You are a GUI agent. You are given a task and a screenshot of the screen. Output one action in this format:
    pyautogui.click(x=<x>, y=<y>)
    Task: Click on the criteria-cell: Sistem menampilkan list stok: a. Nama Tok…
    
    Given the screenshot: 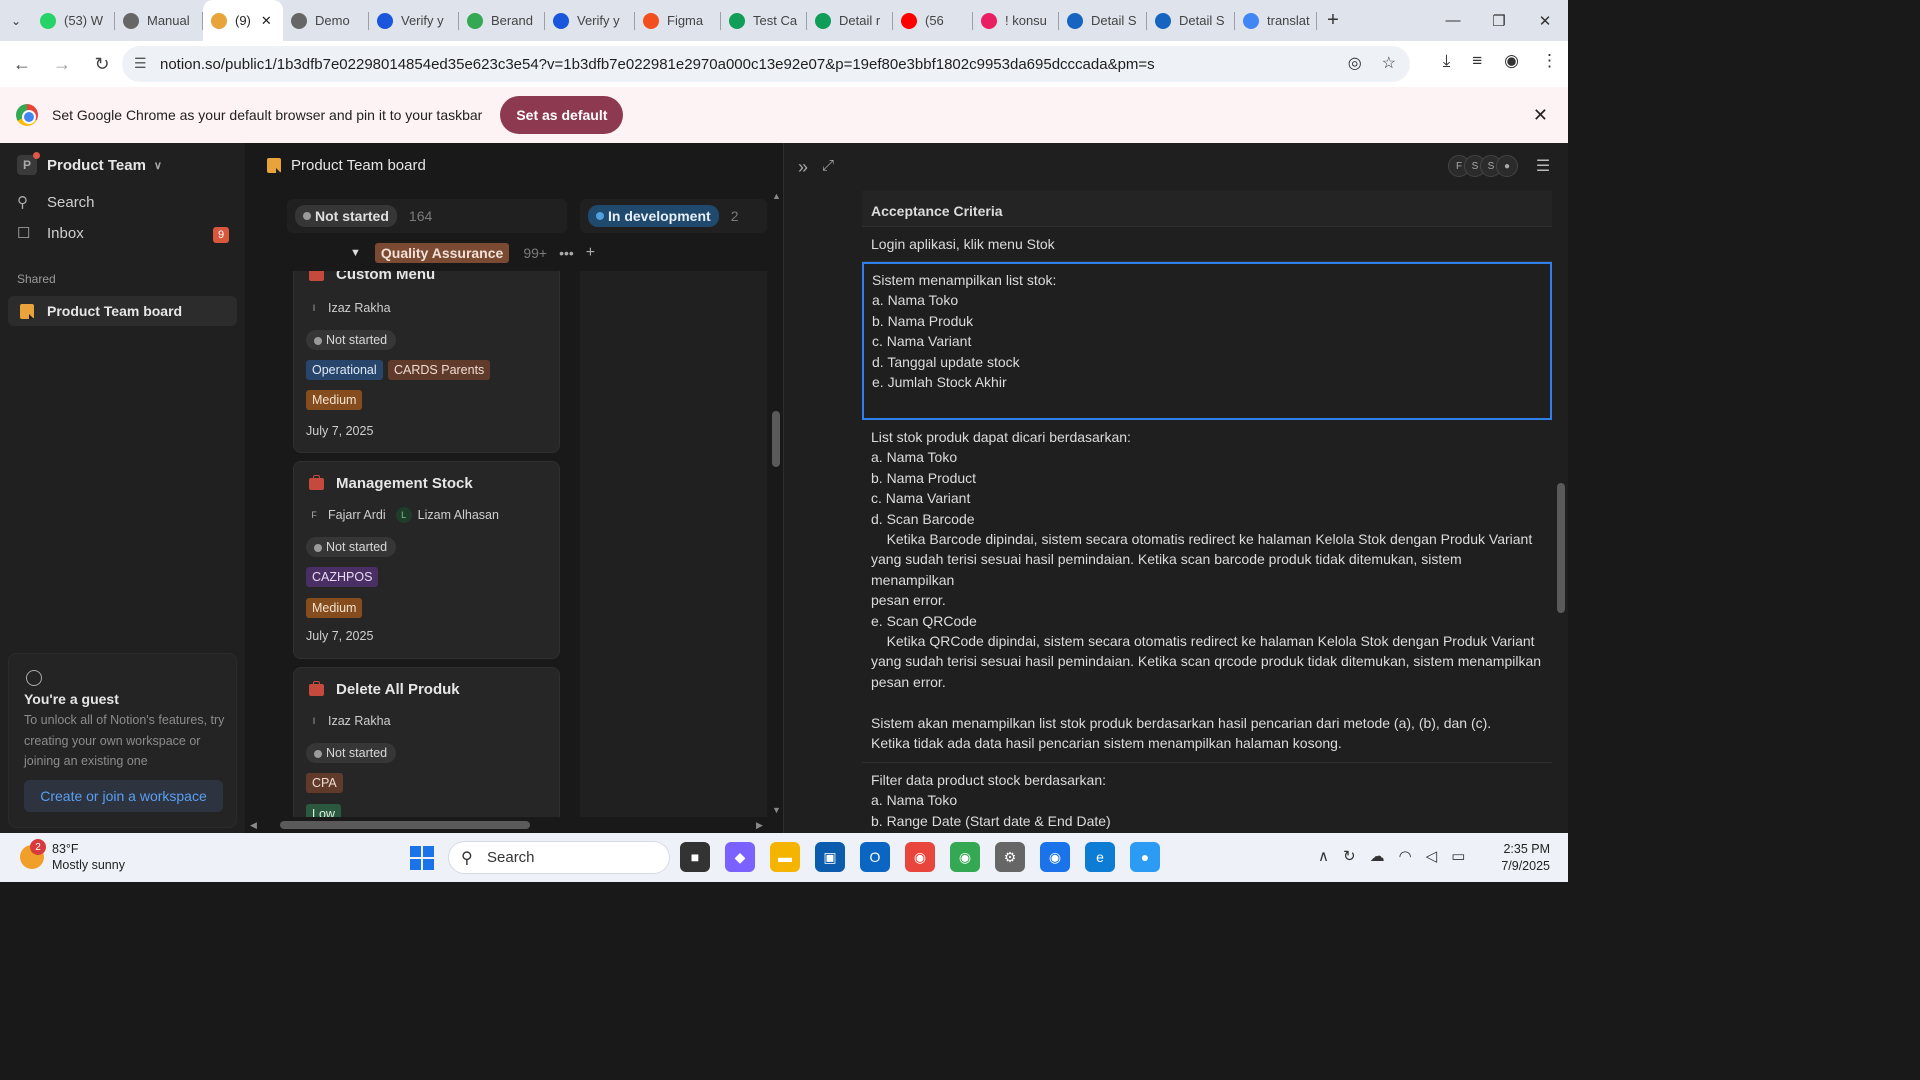 What is the action you would take?
    pyautogui.click(x=1207, y=341)
    